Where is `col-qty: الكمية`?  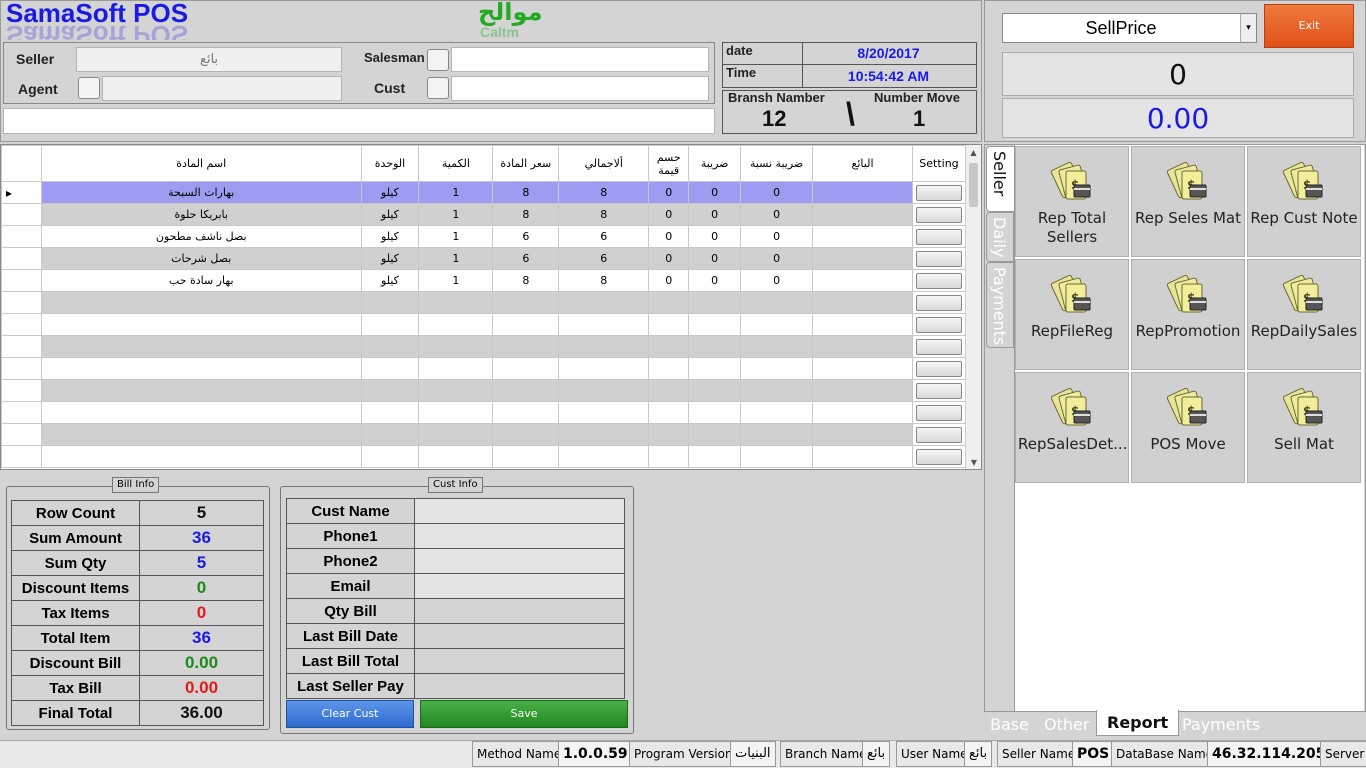
col-qty: الكمية is located at coordinates (456, 163).